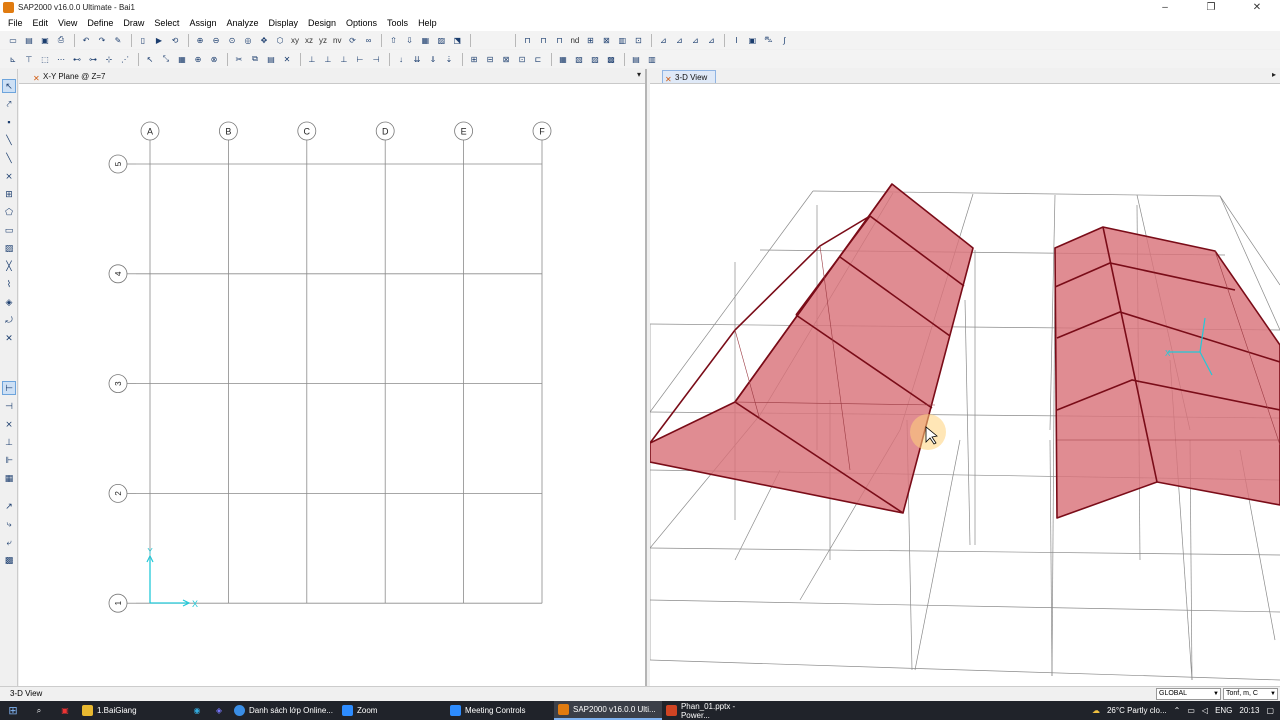 The height and width of the screenshot is (720, 1280). I want to click on show-deformed-icon: ⊓, so click(559, 40).